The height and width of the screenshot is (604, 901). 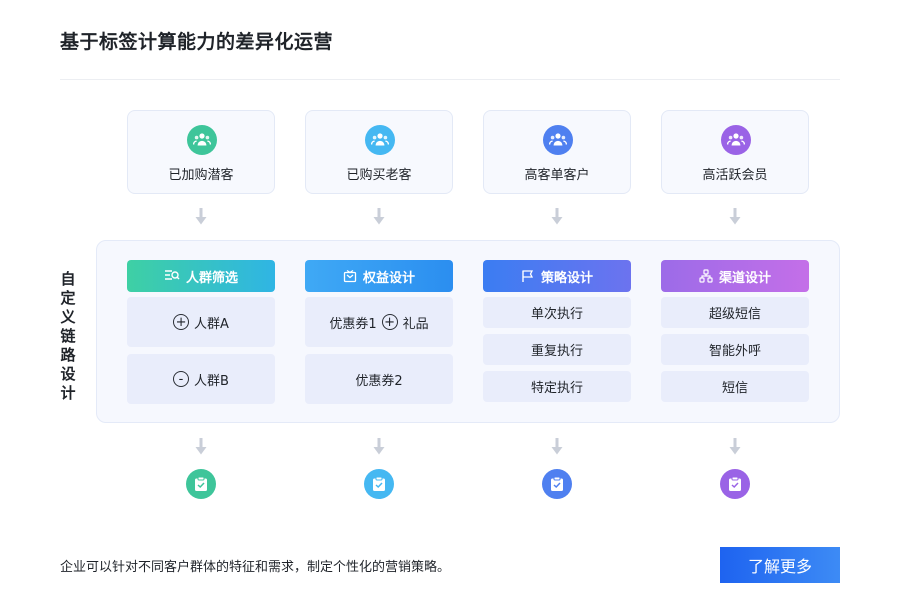 I want to click on item-label: 特定执行, so click(x=556, y=388).